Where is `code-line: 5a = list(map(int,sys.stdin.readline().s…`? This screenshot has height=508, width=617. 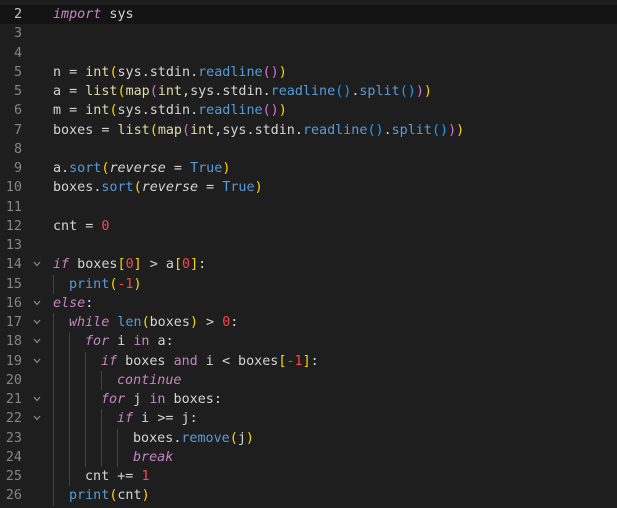
code-line: 5a = list(map(int,sys.stdin.readline().s… is located at coordinates (308, 91).